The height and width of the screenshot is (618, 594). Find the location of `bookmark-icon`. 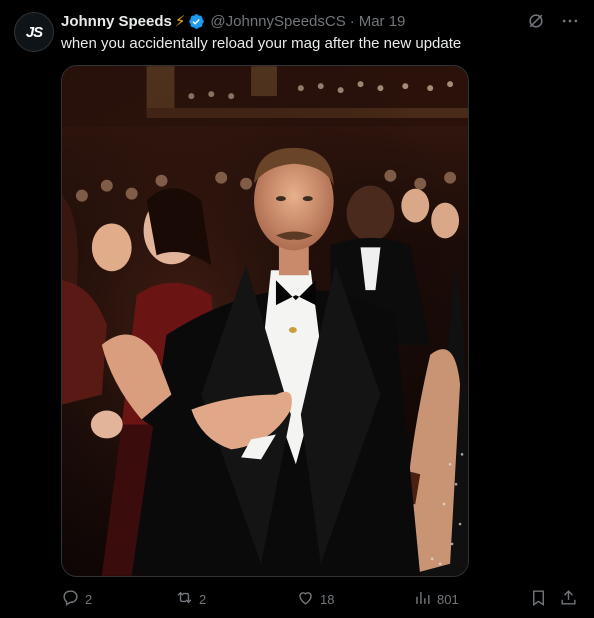

bookmark-icon is located at coordinates (538, 599).